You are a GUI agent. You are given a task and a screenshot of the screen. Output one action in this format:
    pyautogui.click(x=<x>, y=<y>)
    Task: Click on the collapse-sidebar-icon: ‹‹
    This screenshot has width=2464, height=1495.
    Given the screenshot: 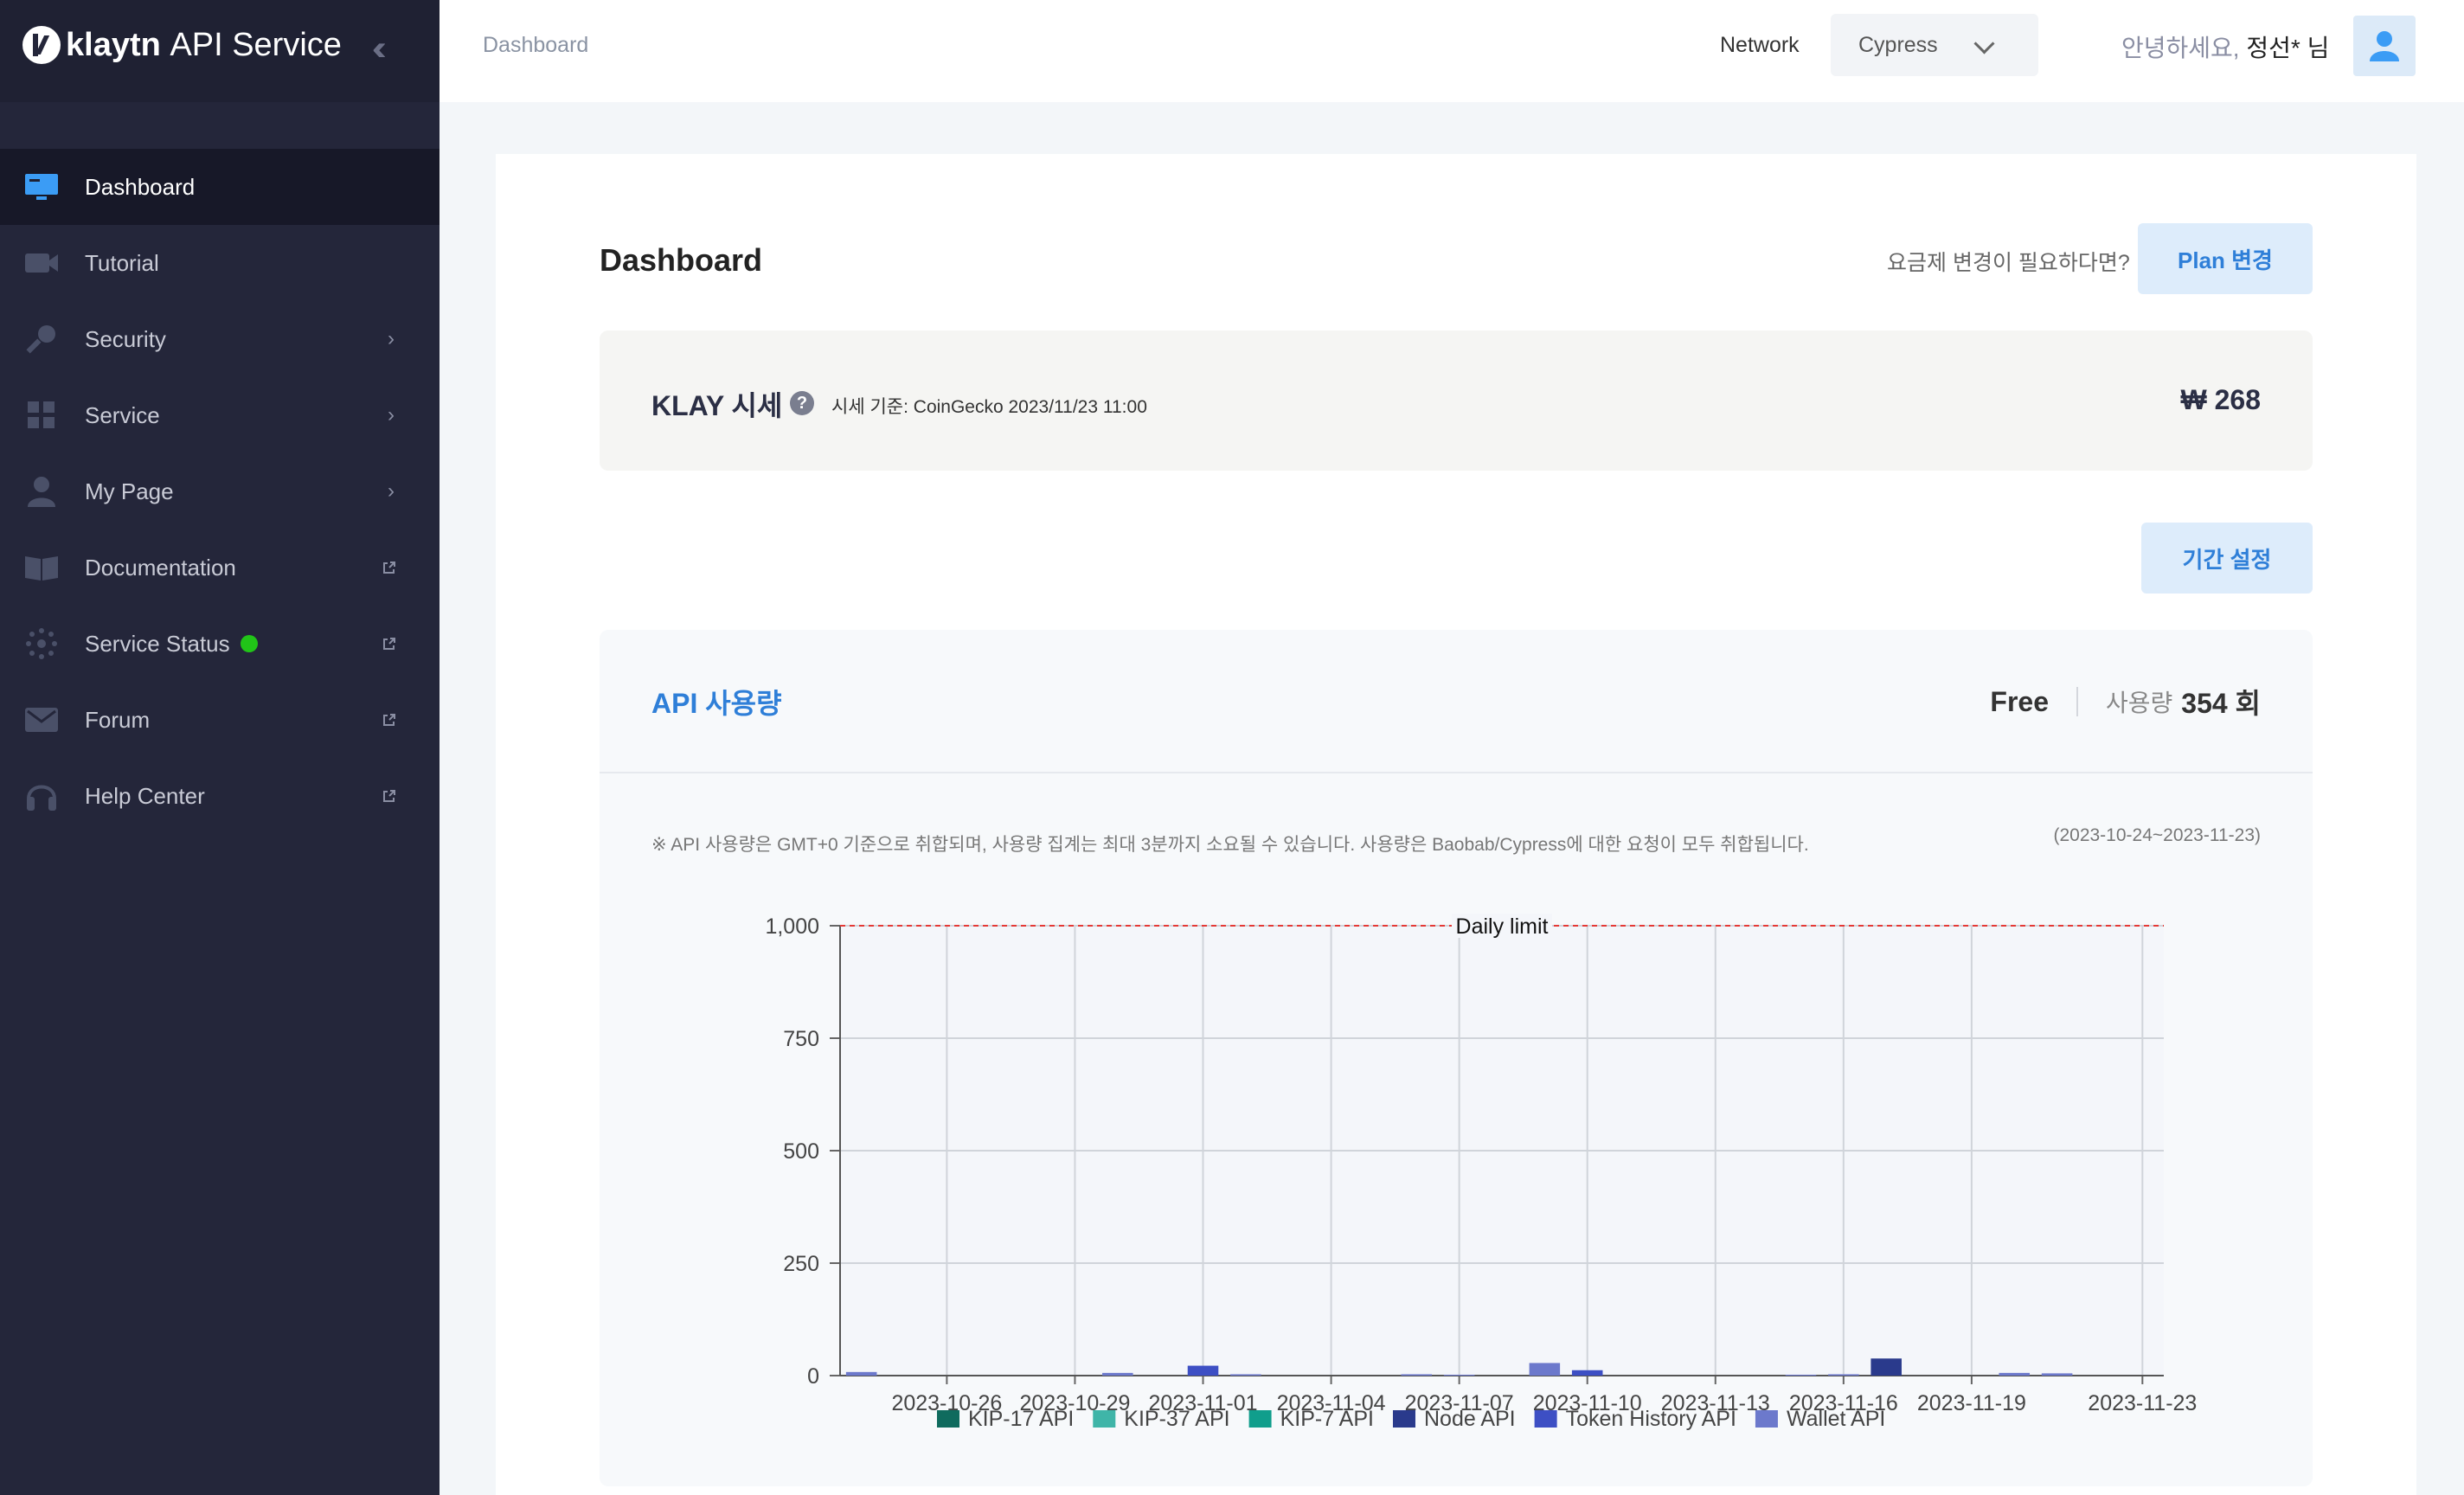 What is the action you would take?
    pyautogui.click(x=379, y=49)
    